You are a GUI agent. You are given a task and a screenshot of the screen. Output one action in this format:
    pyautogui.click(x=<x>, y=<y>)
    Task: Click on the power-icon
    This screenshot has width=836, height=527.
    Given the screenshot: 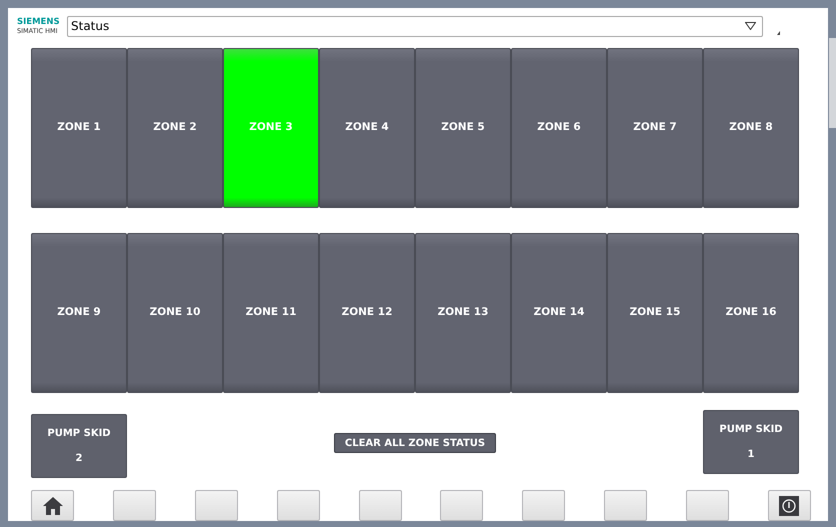 What is the action you would take?
    pyautogui.click(x=789, y=506)
    